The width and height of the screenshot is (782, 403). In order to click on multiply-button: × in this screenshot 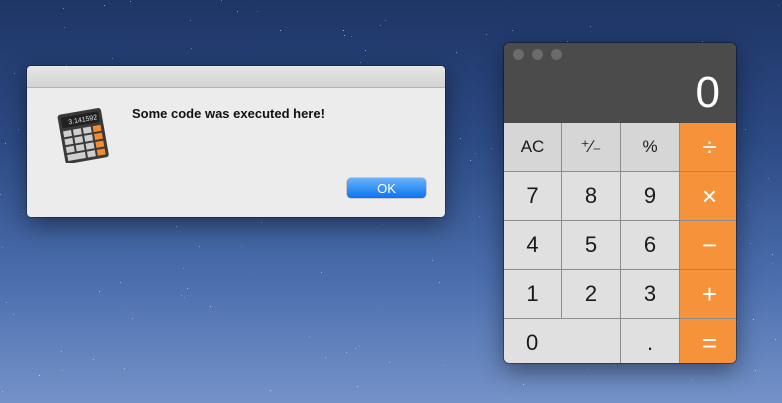, I will do `click(708, 196)`.